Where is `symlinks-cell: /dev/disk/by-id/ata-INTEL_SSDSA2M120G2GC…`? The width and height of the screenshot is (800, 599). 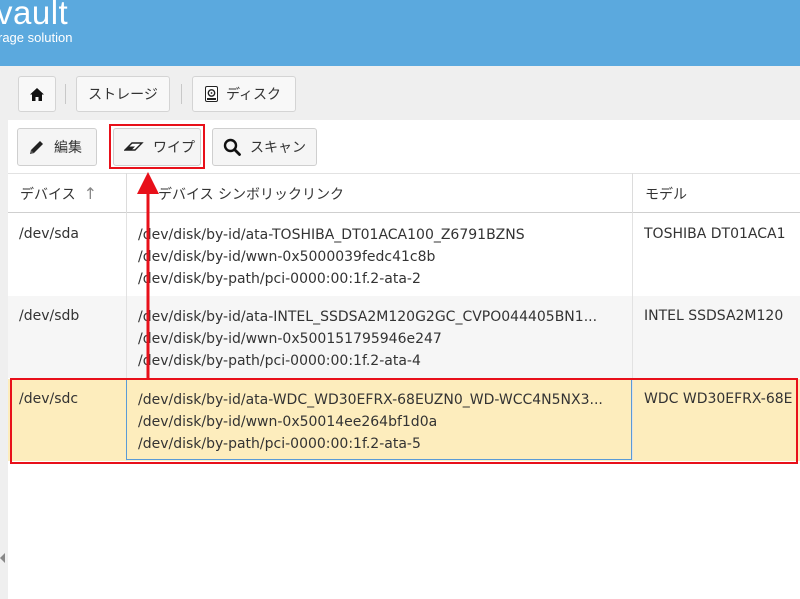 symlinks-cell: /dev/disk/by-id/ata-INTEL_SSDSA2M120G2GC… is located at coordinates (380, 339).